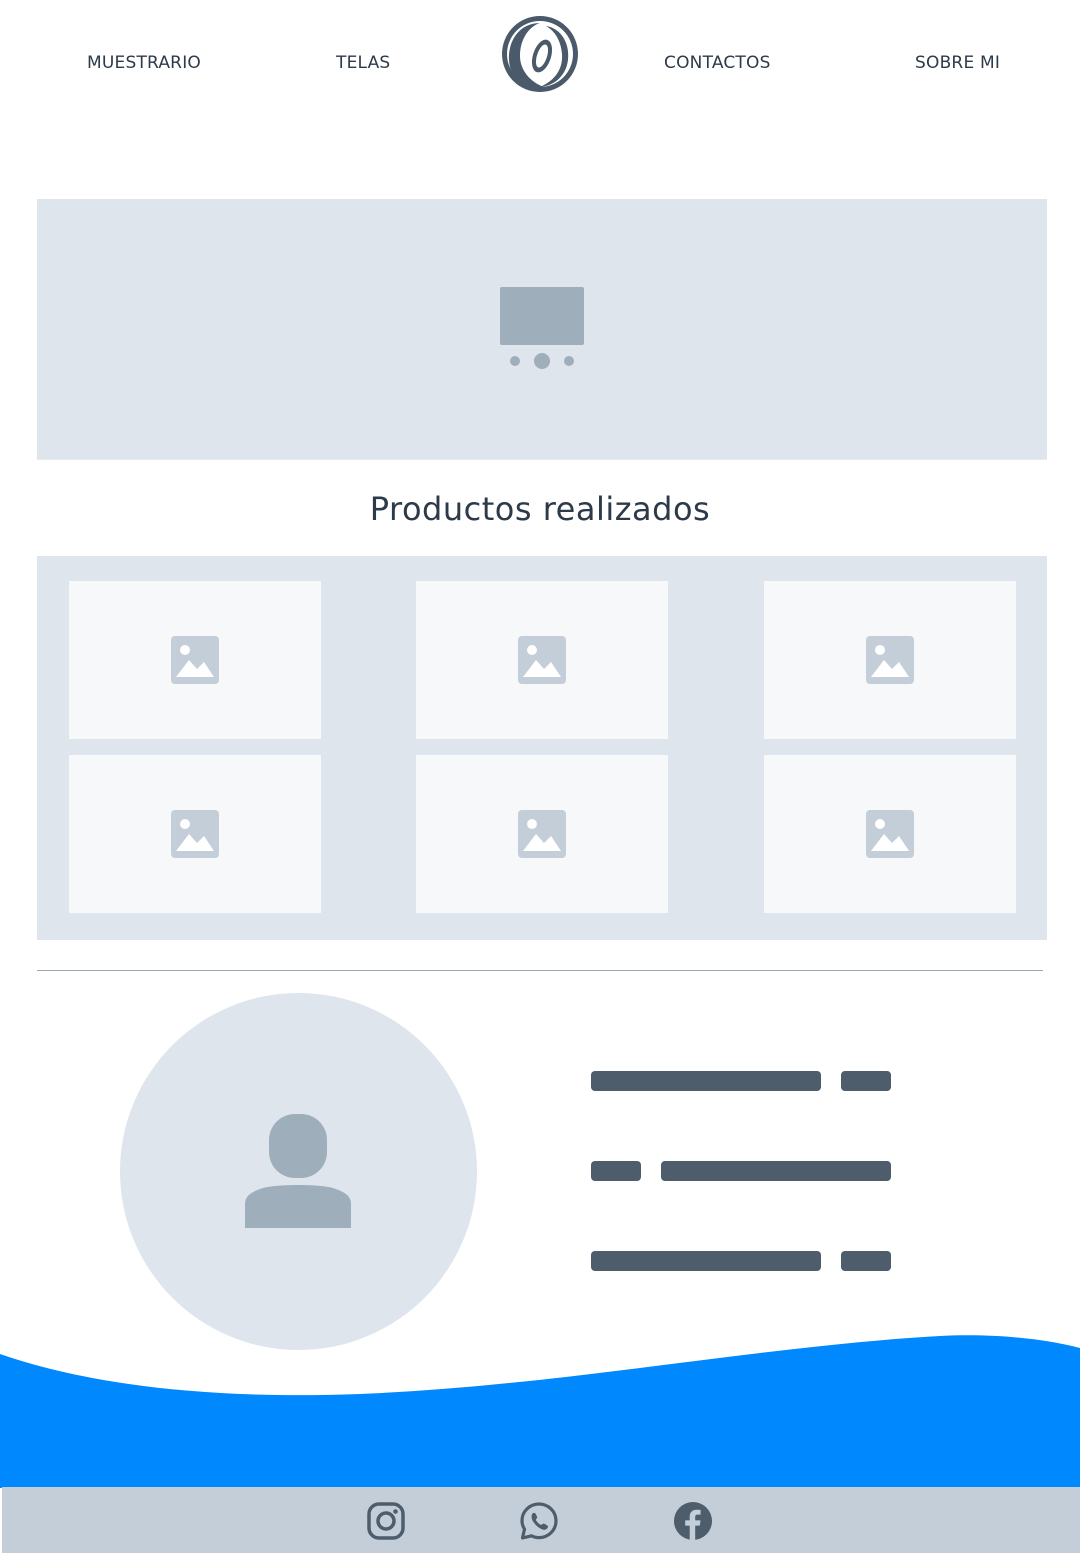  I want to click on nav-link-muestrario: MUESTRARIO, so click(144, 63).